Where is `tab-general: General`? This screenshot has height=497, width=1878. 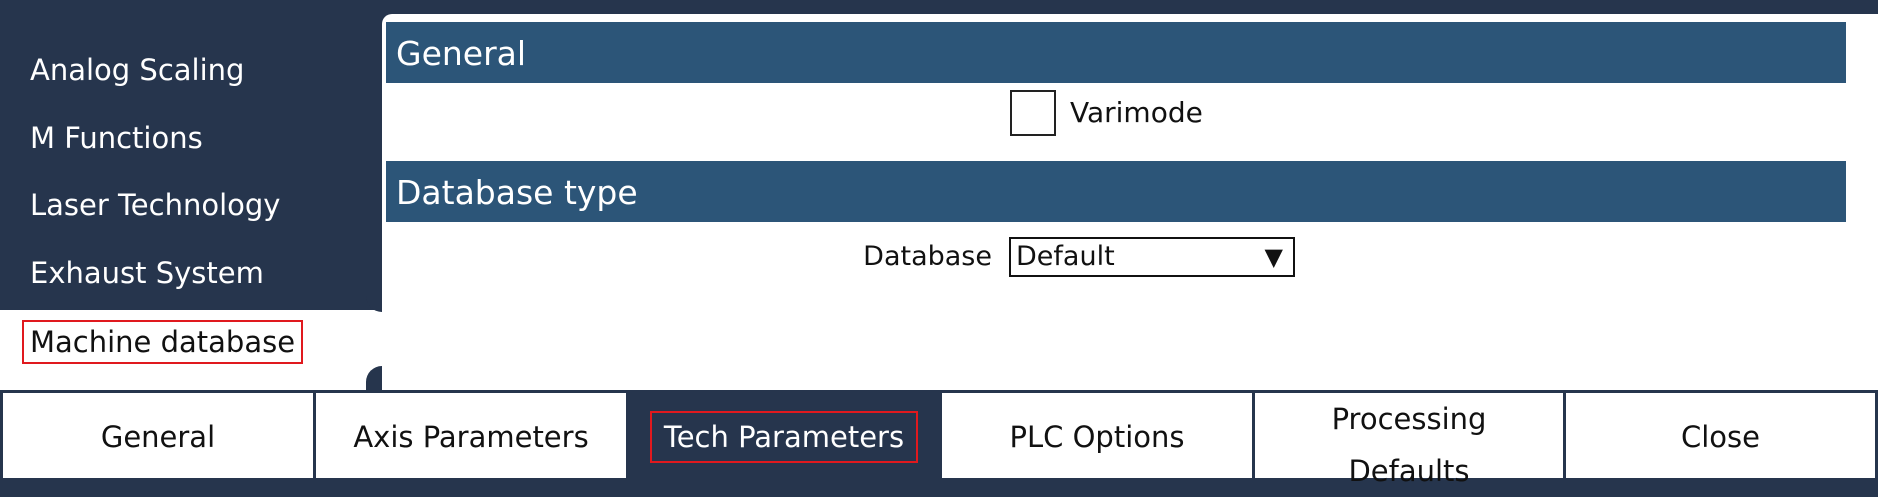
tab-general: General is located at coordinates (158, 435).